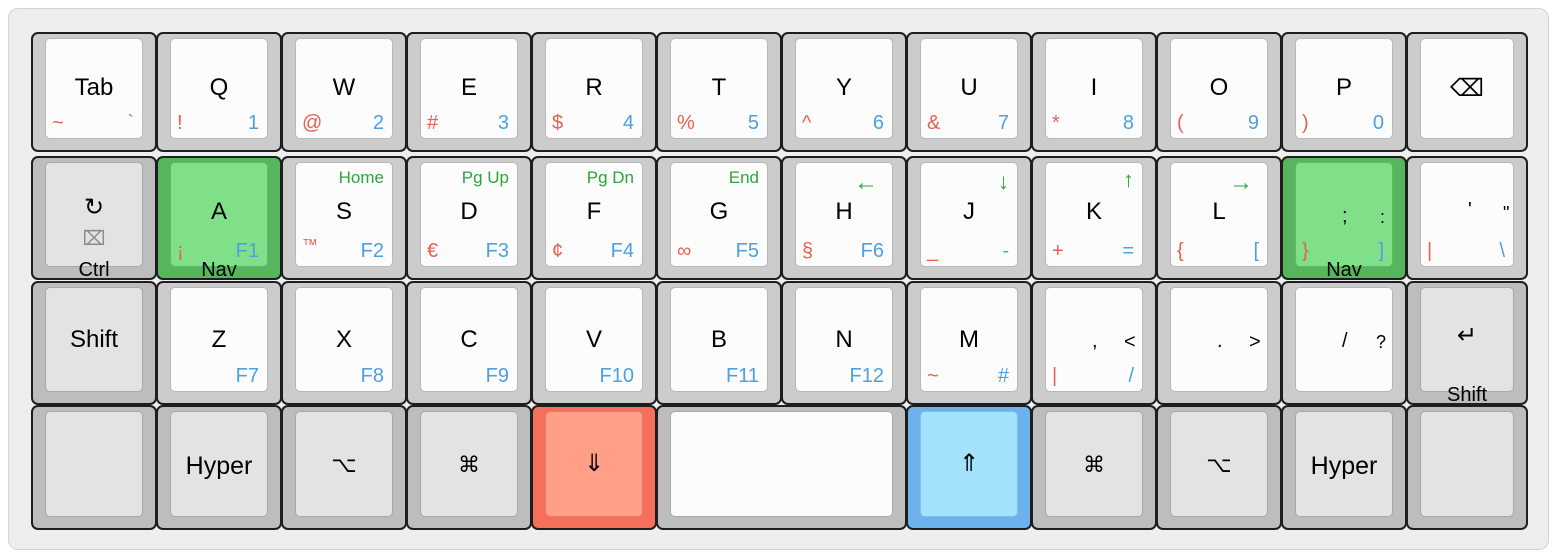  I want to click on key-legend: Hyper, so click(1344, 466).